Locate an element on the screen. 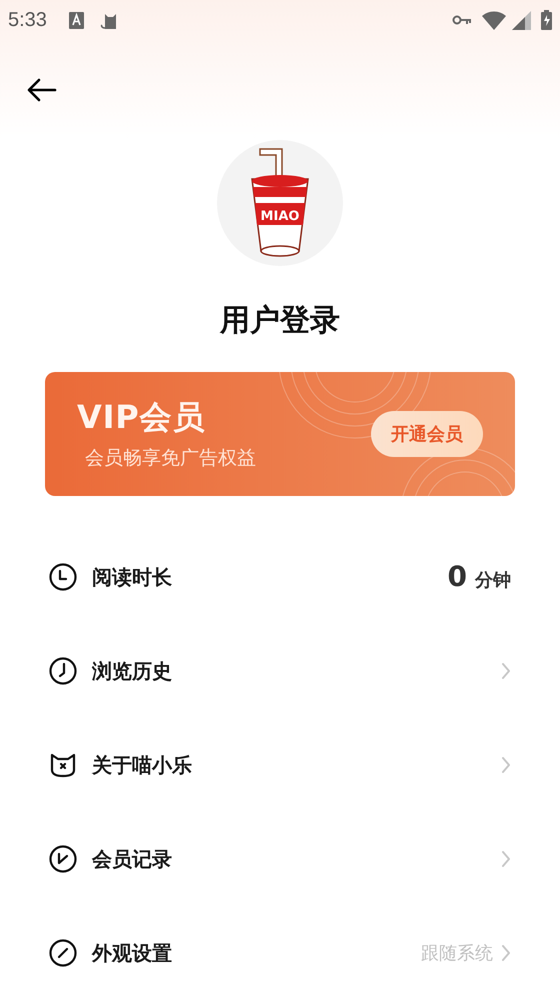  vip-title: VIP会员 is located at coordinates (141, 416).